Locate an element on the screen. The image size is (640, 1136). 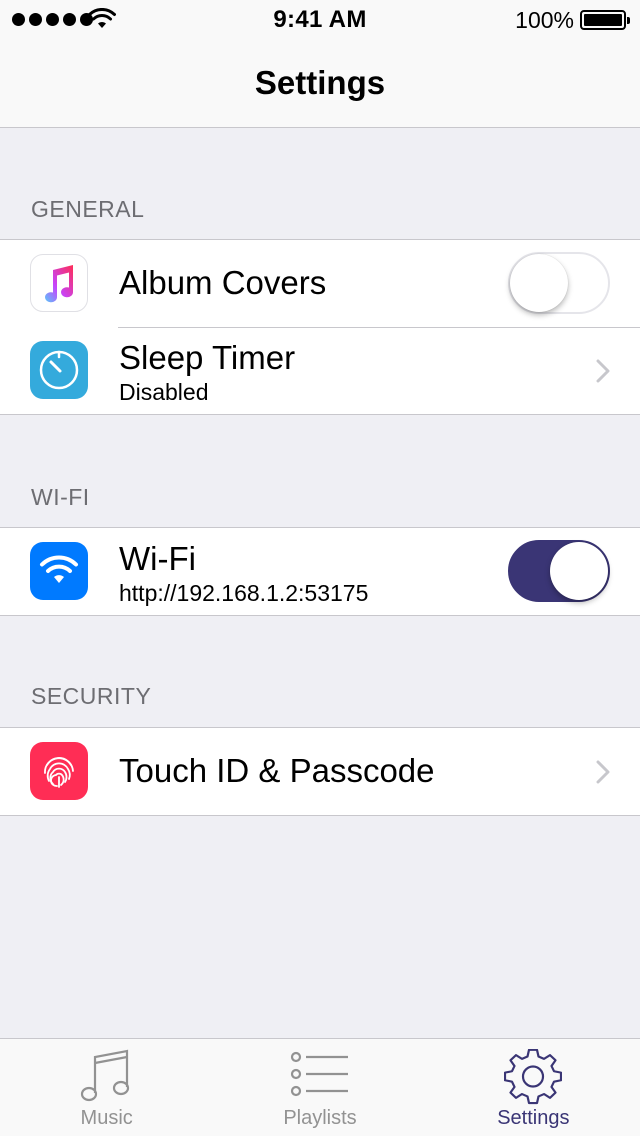
tab-music: Music is located at coordinates (106, 1087).